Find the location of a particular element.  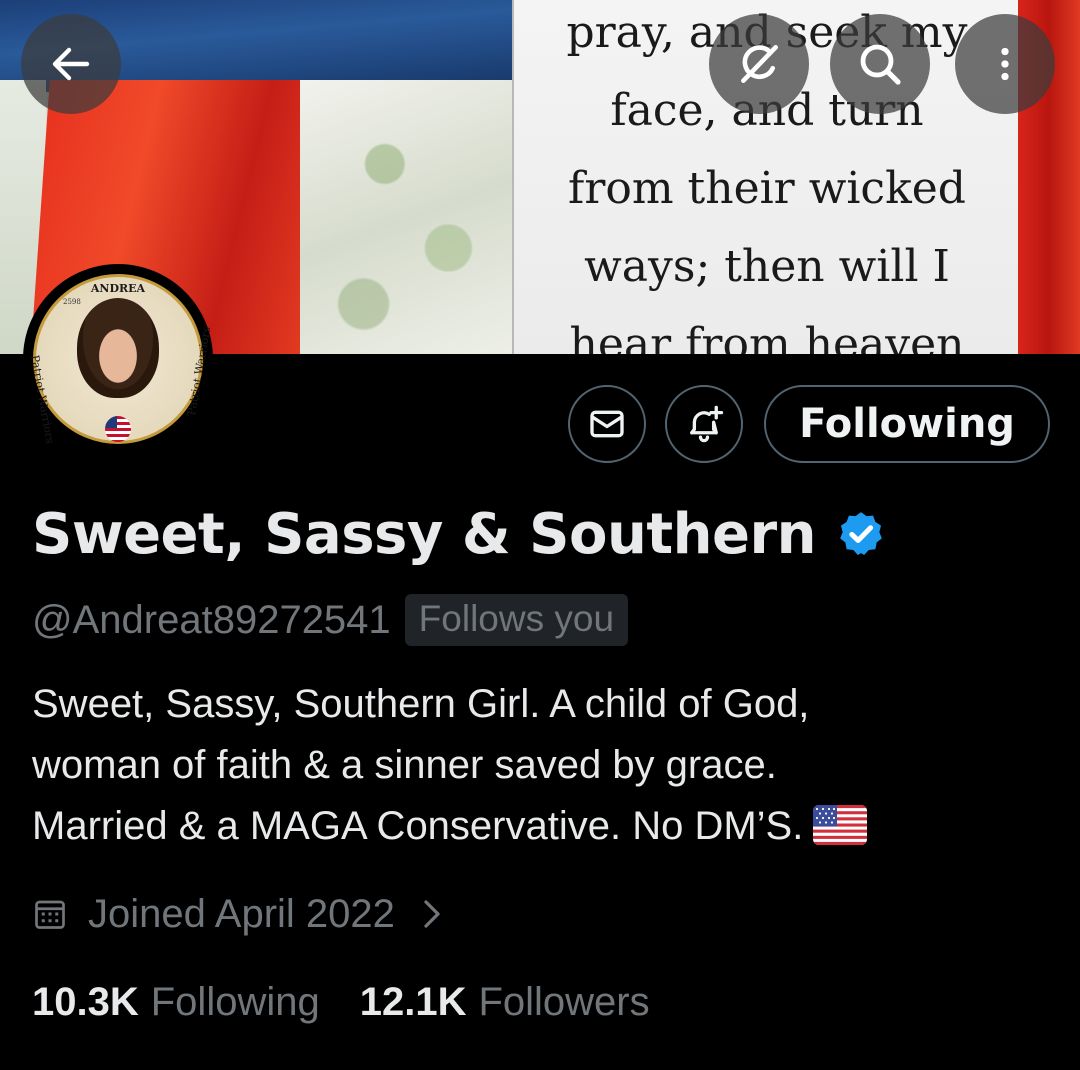

search-icon is located at coordinates (880, 64).